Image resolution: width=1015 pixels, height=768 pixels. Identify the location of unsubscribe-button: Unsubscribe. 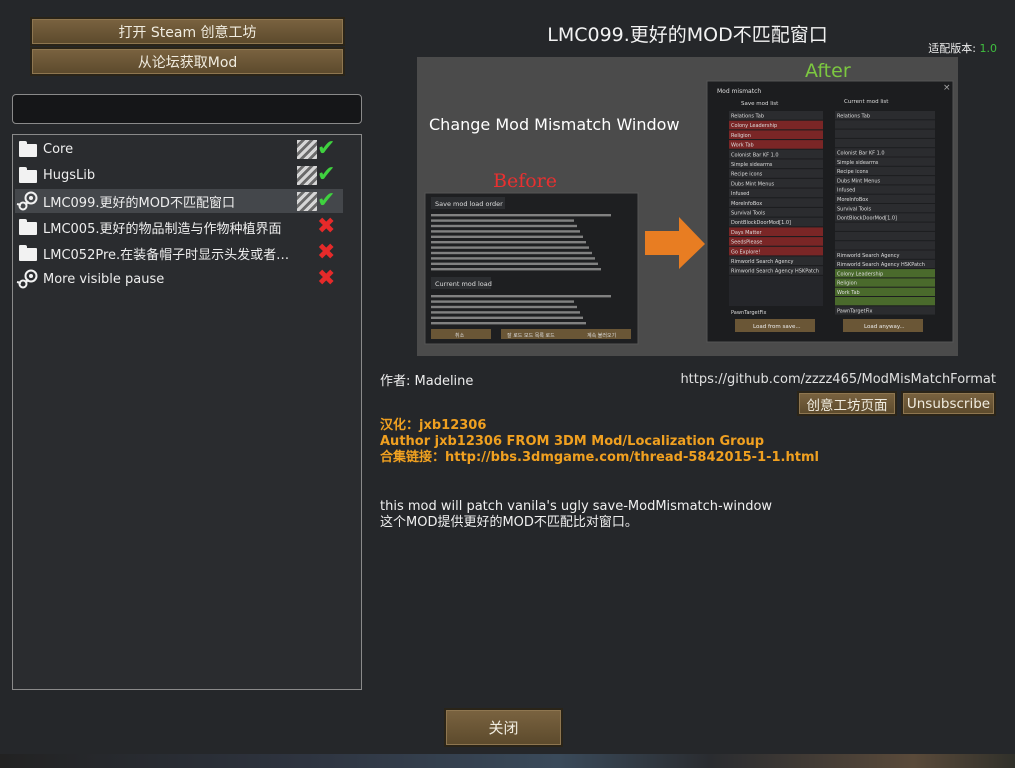
(948, 403).